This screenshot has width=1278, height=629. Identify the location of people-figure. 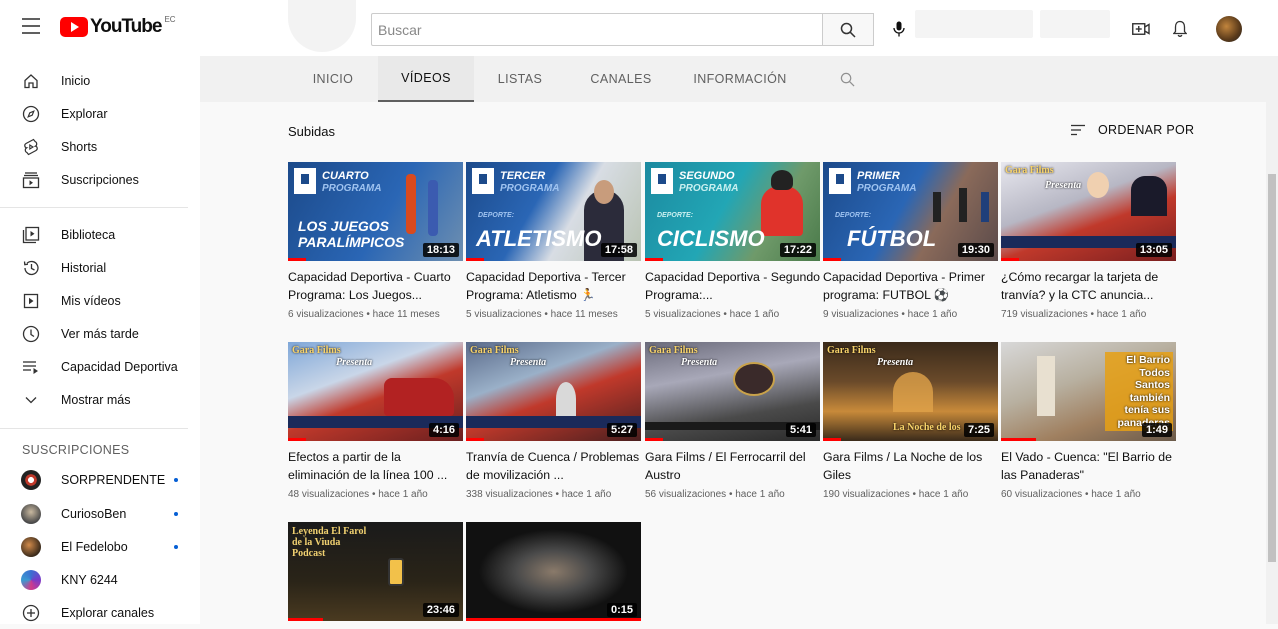
(1149, 196).